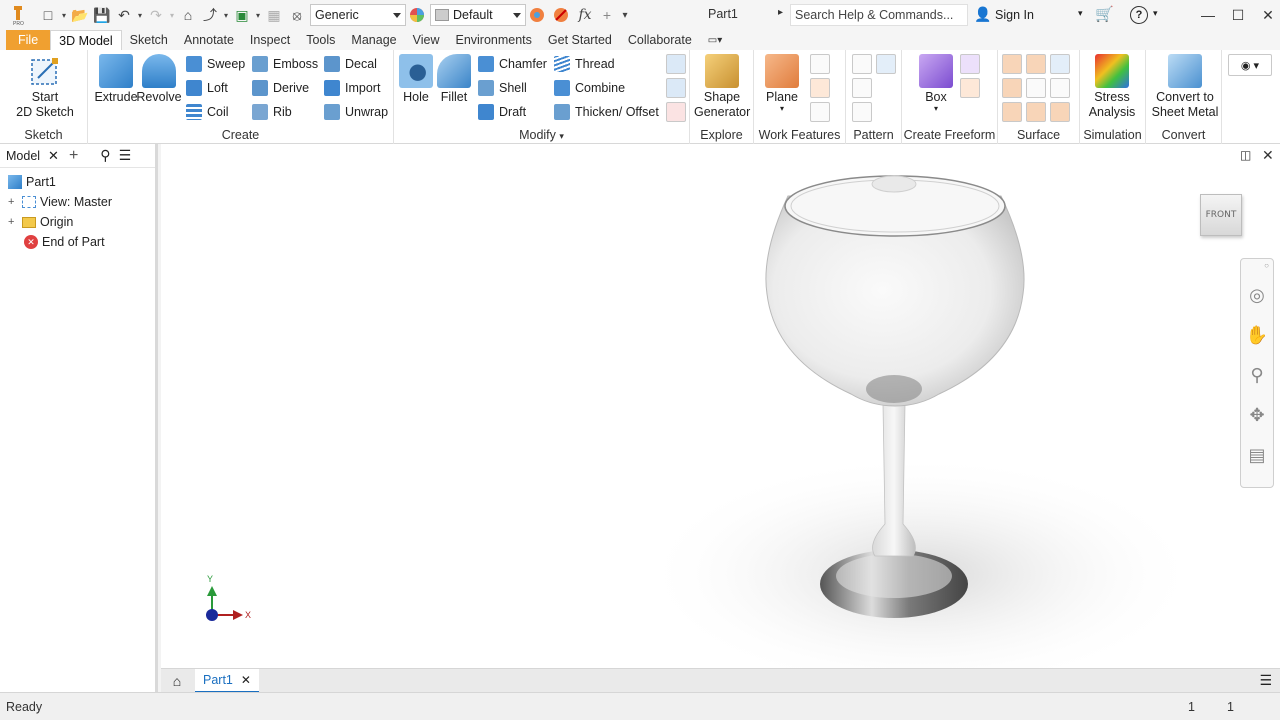  Describe the element at coordinates (156, 15) in the screenshot. I see `redo-icon: ↷` at that location.